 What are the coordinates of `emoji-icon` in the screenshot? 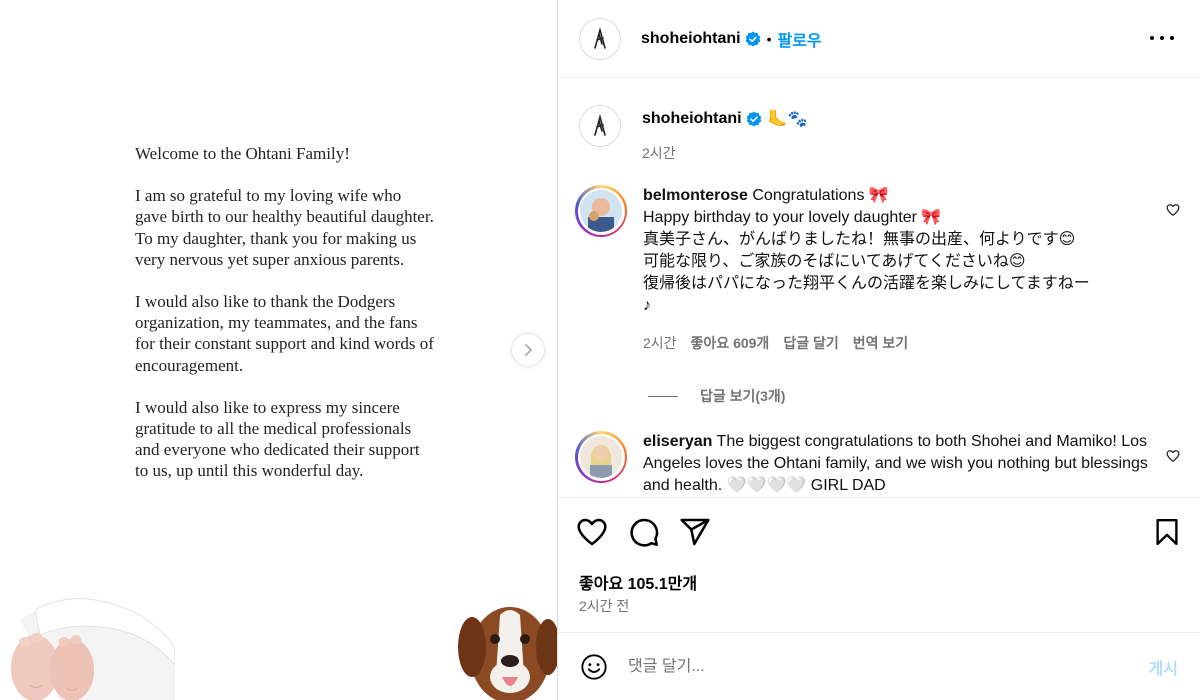 It's located at (594, 667).